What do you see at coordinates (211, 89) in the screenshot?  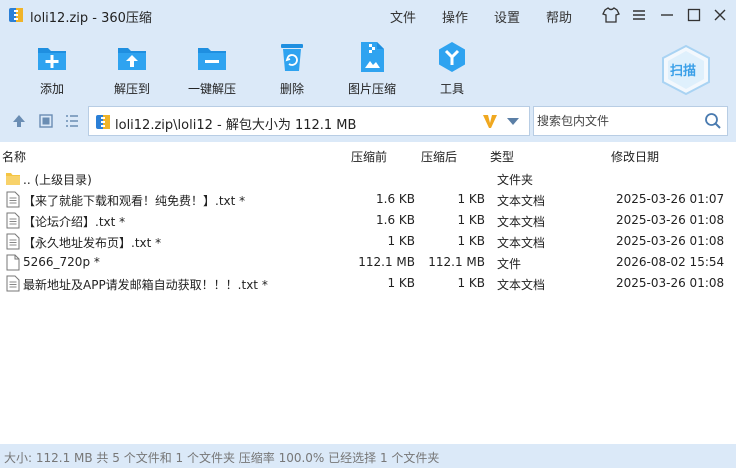 I see `one-click-extract-label: 一键解压` at bounding box center [211, 89].